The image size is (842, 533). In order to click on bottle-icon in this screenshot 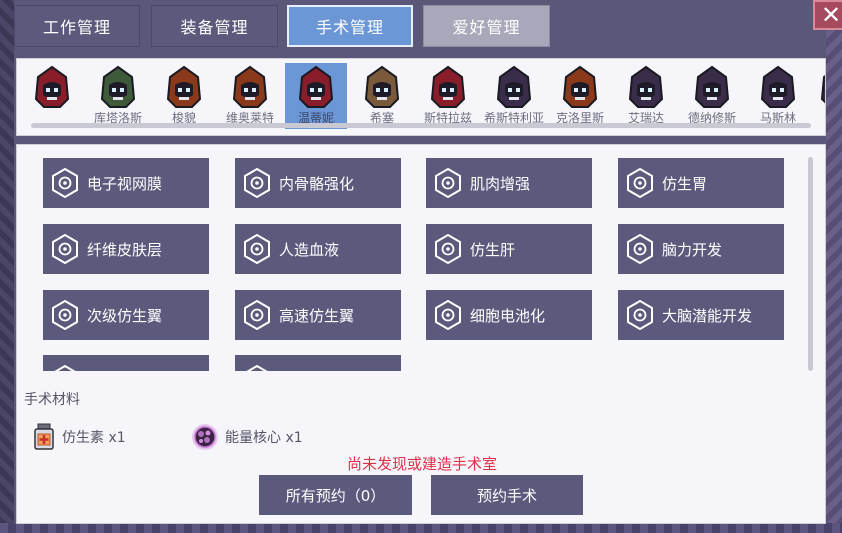, I will do `click(44, 436)`.